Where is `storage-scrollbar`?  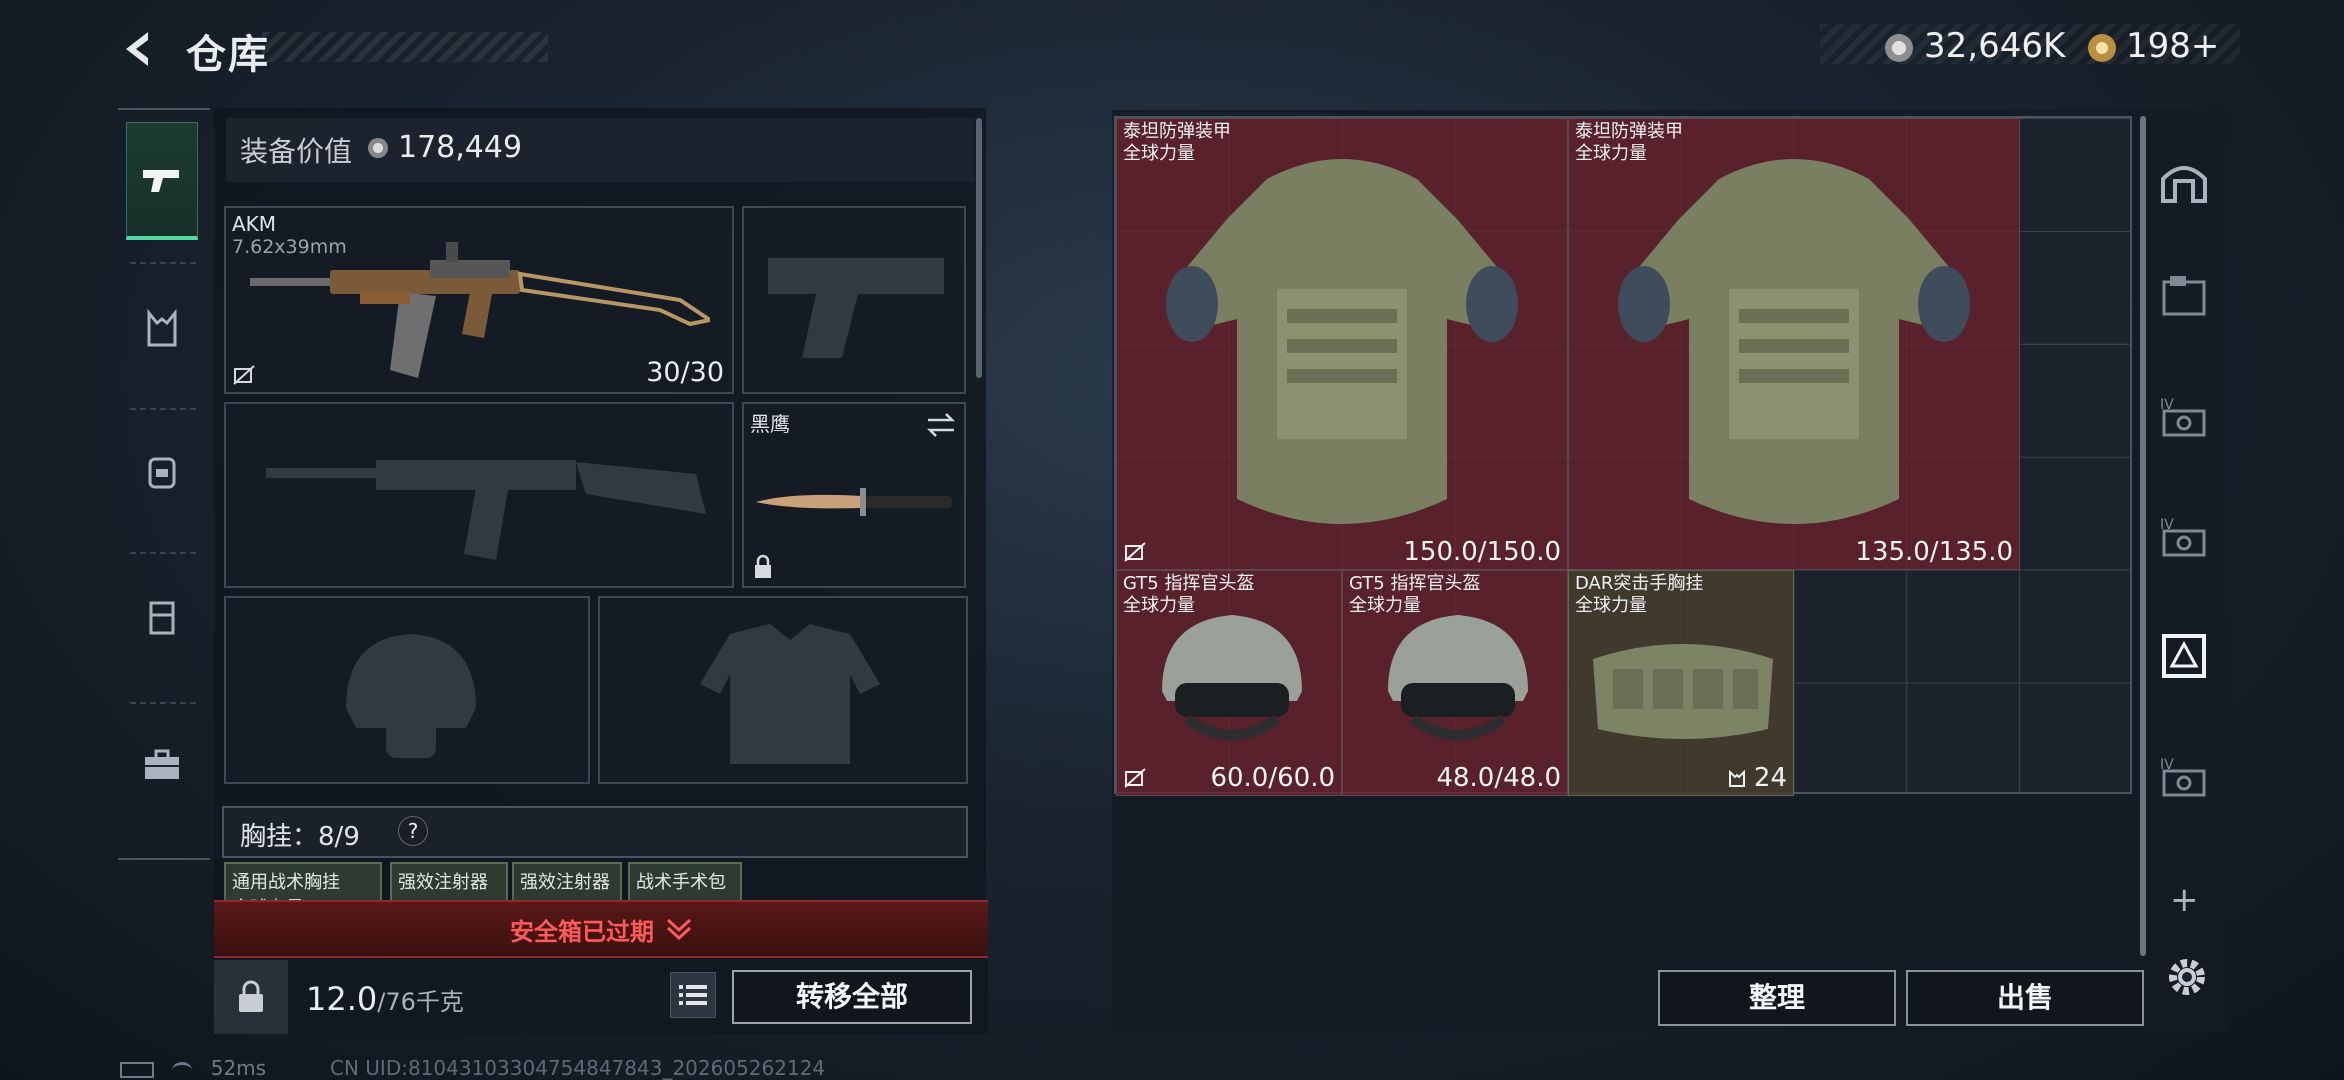
storage-scrollbar is located at coordinates (2143, 536).